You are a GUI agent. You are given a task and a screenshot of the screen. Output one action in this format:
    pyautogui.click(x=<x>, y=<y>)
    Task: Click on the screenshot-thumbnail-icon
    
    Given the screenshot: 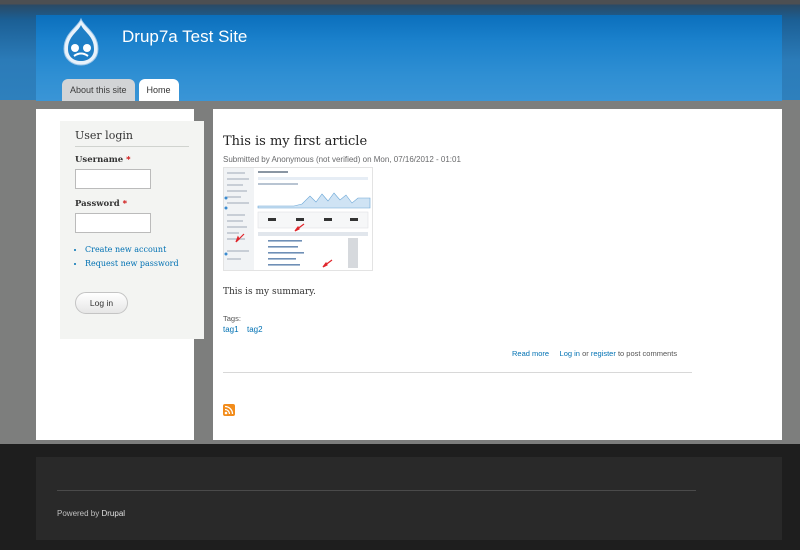 What is the action you would take?
    pyautogui.click(x=298, y=219)
    